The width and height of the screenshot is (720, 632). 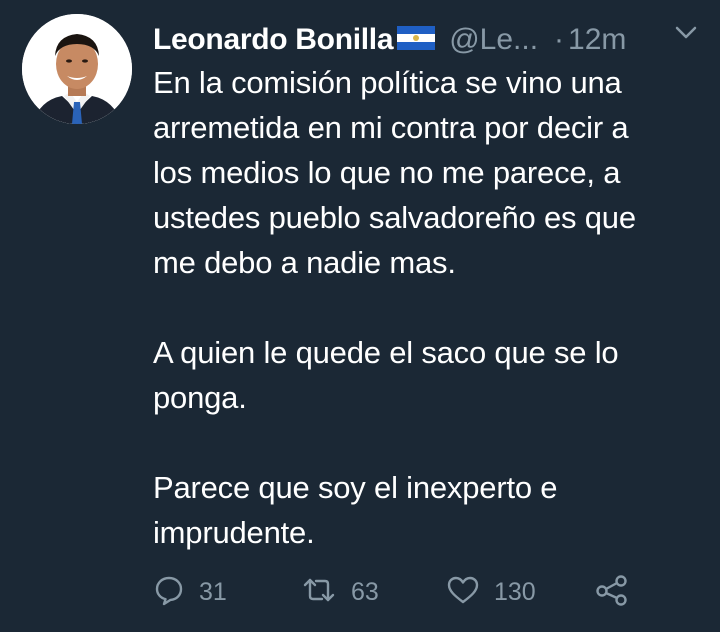 I want to click on retweet-button: 63, so click(x=340, y=592).